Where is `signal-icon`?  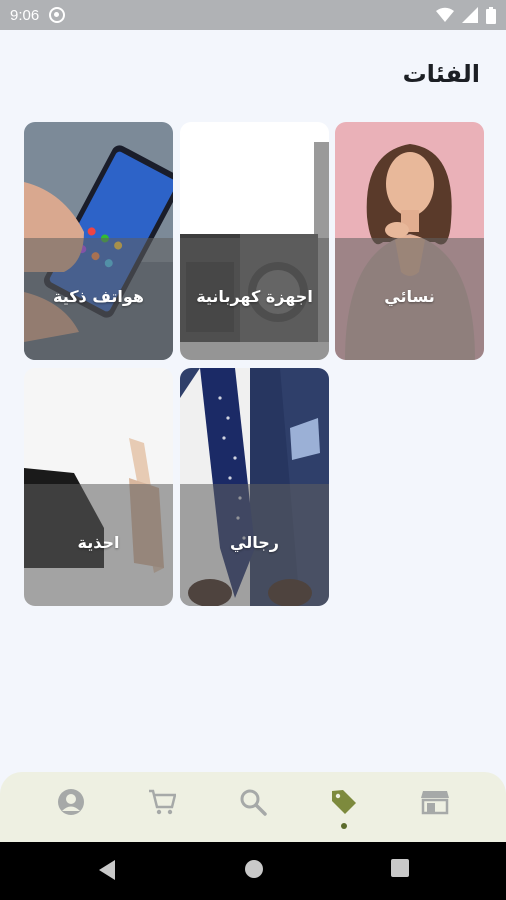
signal-icon is located at coordinates (445, 15).